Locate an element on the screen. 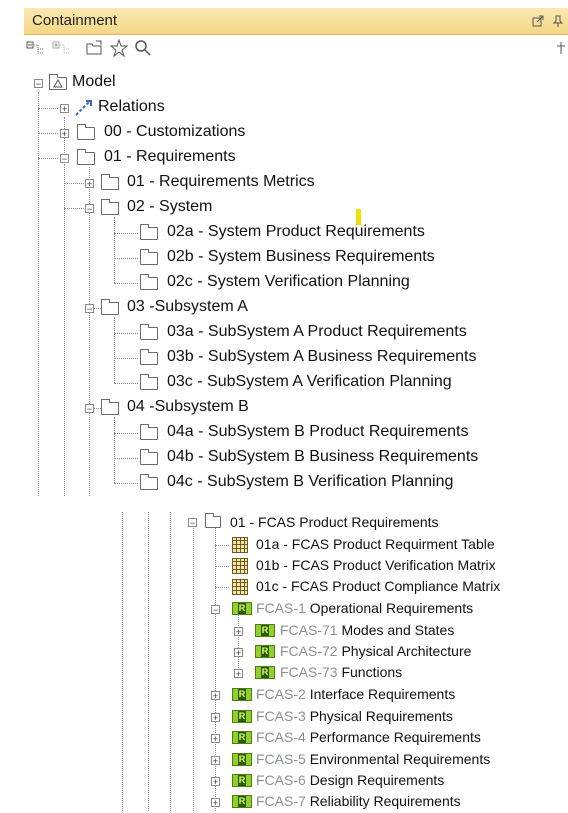  tree-label: 01c - FCAS Product Compliance Matrix is located at coordinates (378, 586).